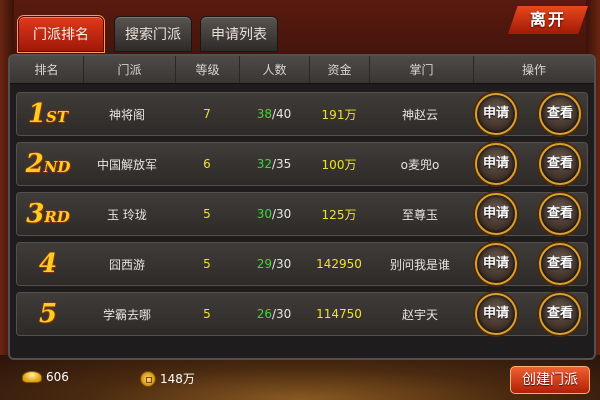  I want to click on tab-ranking: 门派排名, so click(61, 34).